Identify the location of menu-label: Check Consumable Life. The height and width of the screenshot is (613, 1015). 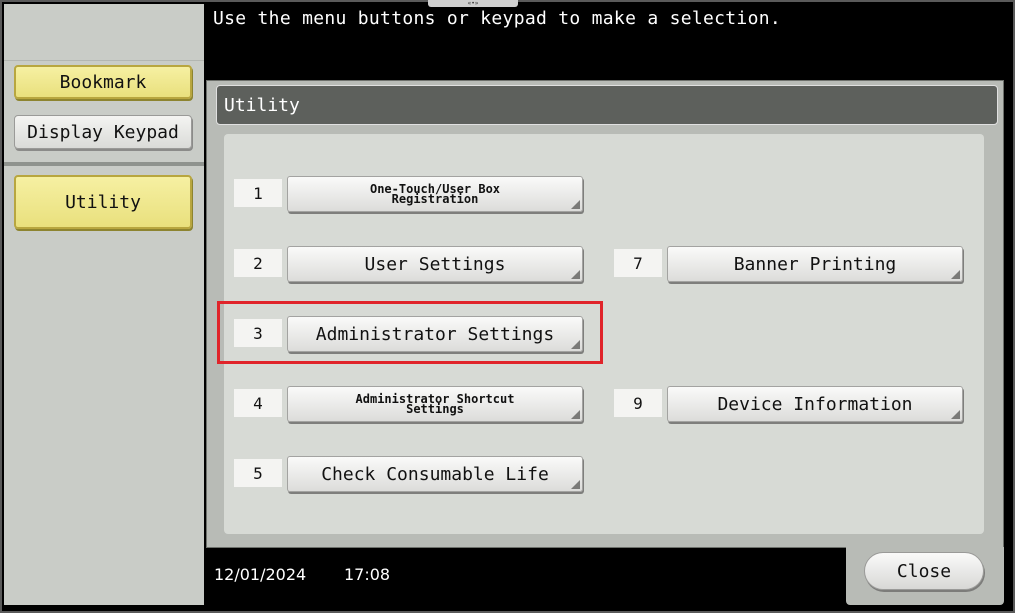
(435, 474).